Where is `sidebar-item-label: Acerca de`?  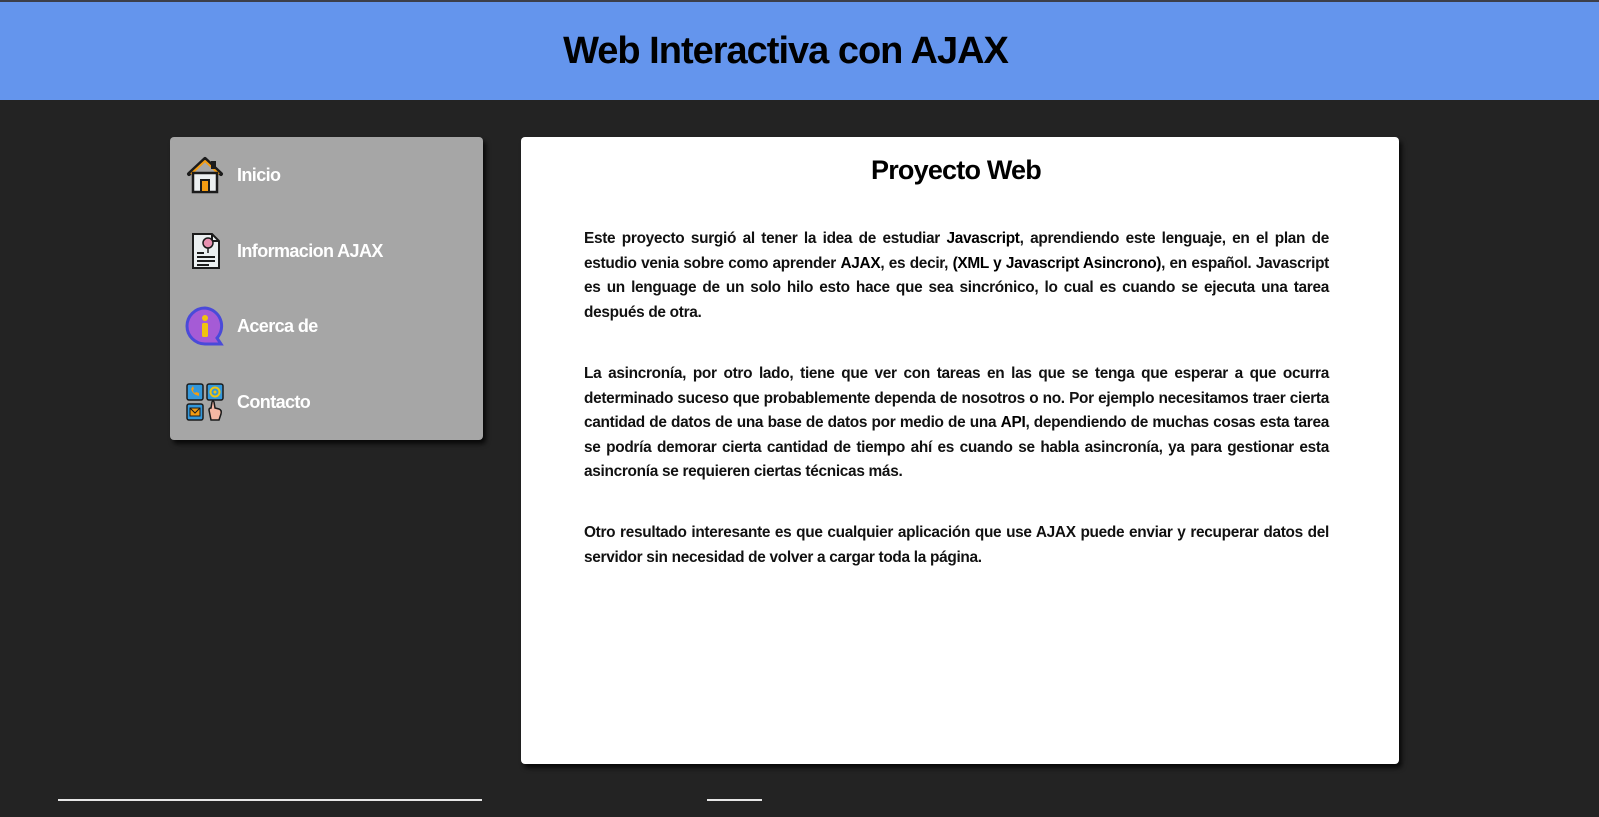 sidebar-item-label: Acerca de is located at coordinates (277, 325).